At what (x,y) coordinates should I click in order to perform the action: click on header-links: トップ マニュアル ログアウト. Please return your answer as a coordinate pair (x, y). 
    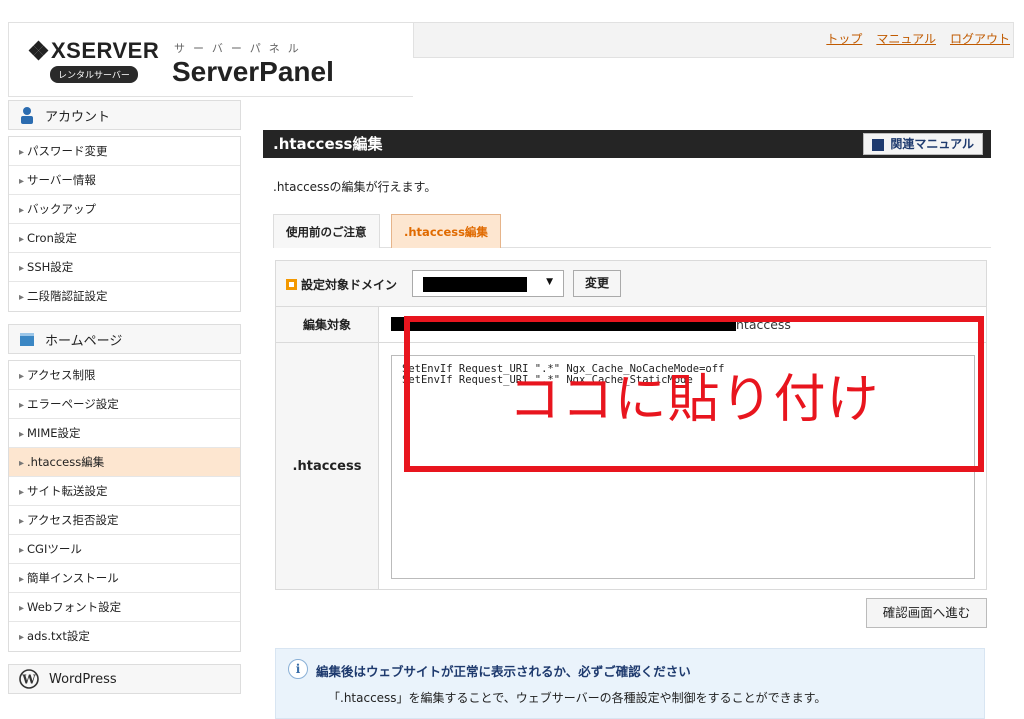
    Looking at the image, I should click on (918, 38).